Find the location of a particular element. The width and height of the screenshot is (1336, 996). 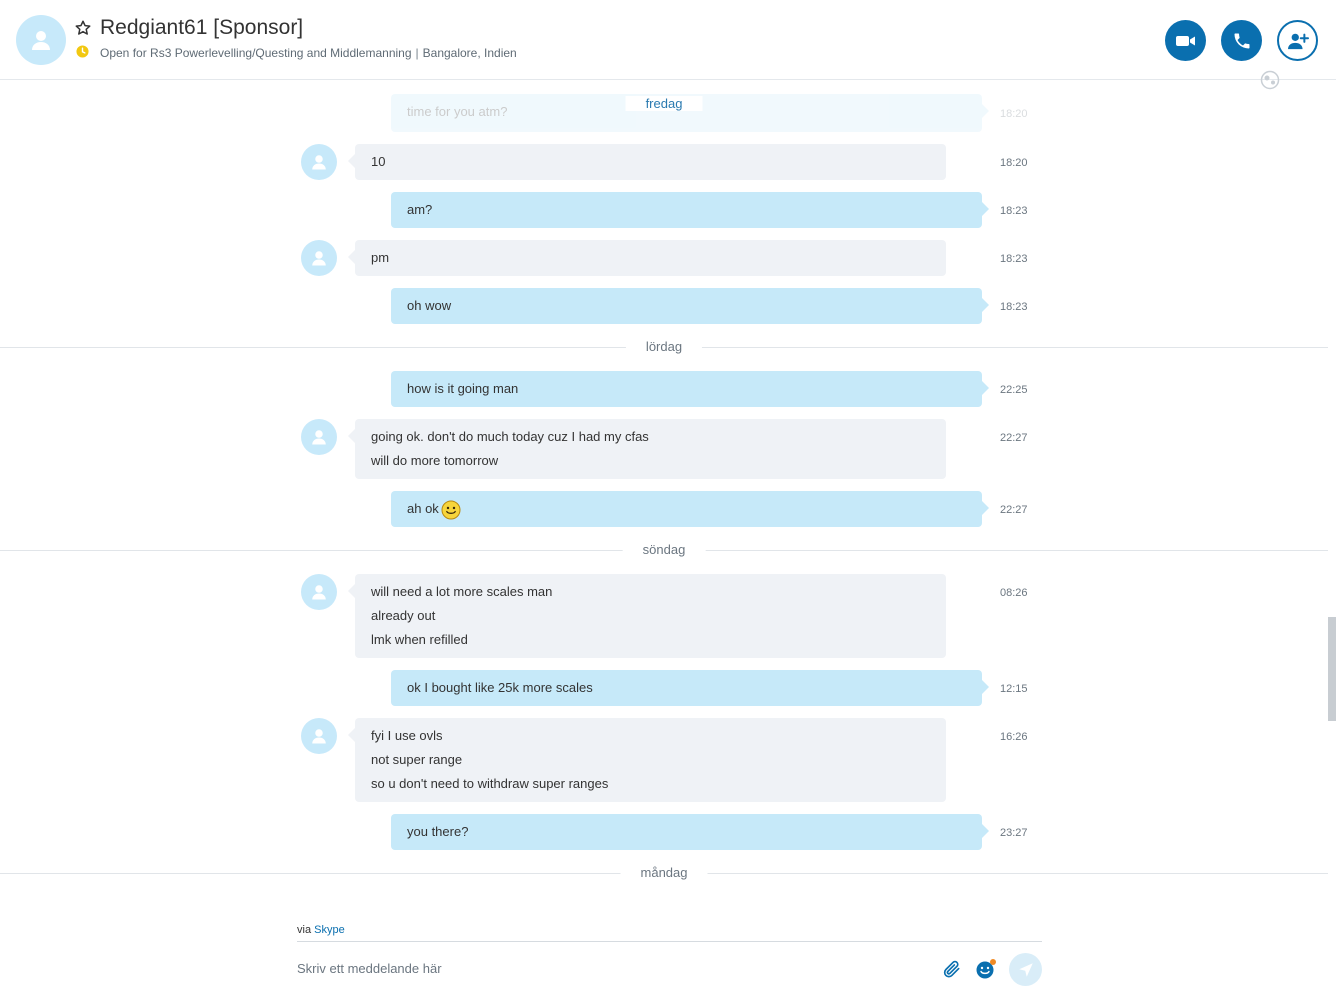

day-divider: fredag is located at coordinates (664, 104).